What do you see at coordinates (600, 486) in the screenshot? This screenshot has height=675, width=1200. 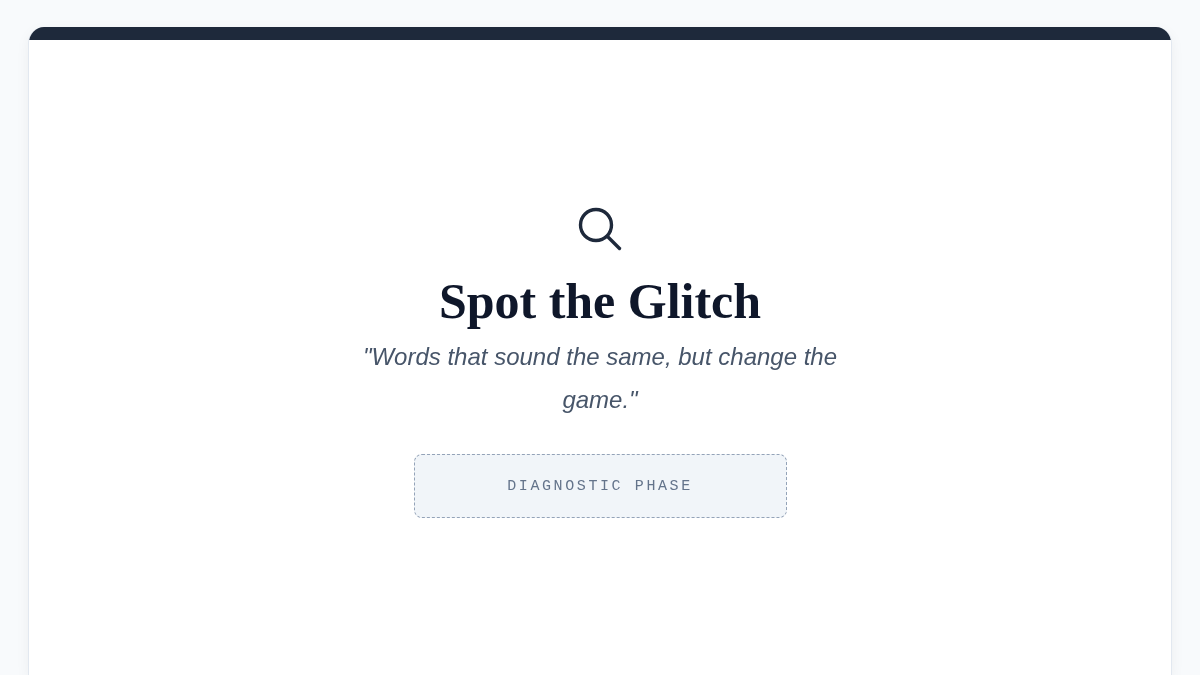 I see `phase-tag: DIAGNOSTIC PHASE` at bounding box center [600, 486].